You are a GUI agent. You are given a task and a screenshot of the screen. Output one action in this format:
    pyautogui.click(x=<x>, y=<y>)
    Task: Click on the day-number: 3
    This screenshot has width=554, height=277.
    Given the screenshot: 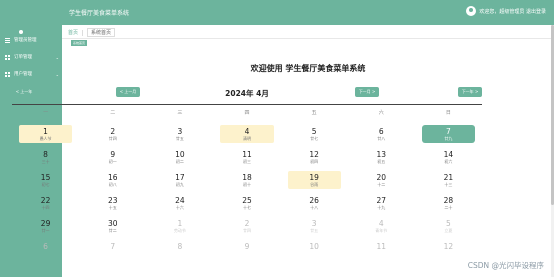 What is the action you would take?
    pyautogui.click(x=180, y=131)
    